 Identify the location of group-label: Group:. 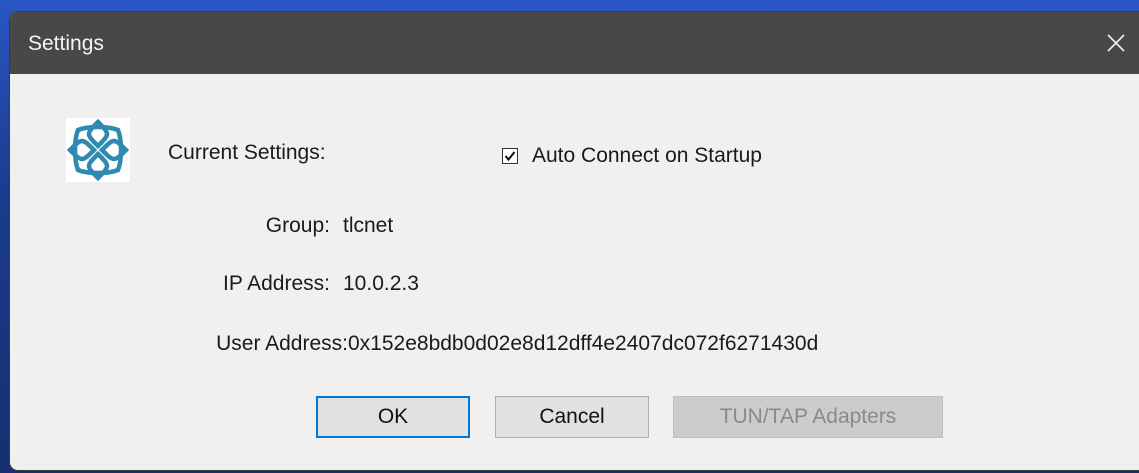
(297, 225).